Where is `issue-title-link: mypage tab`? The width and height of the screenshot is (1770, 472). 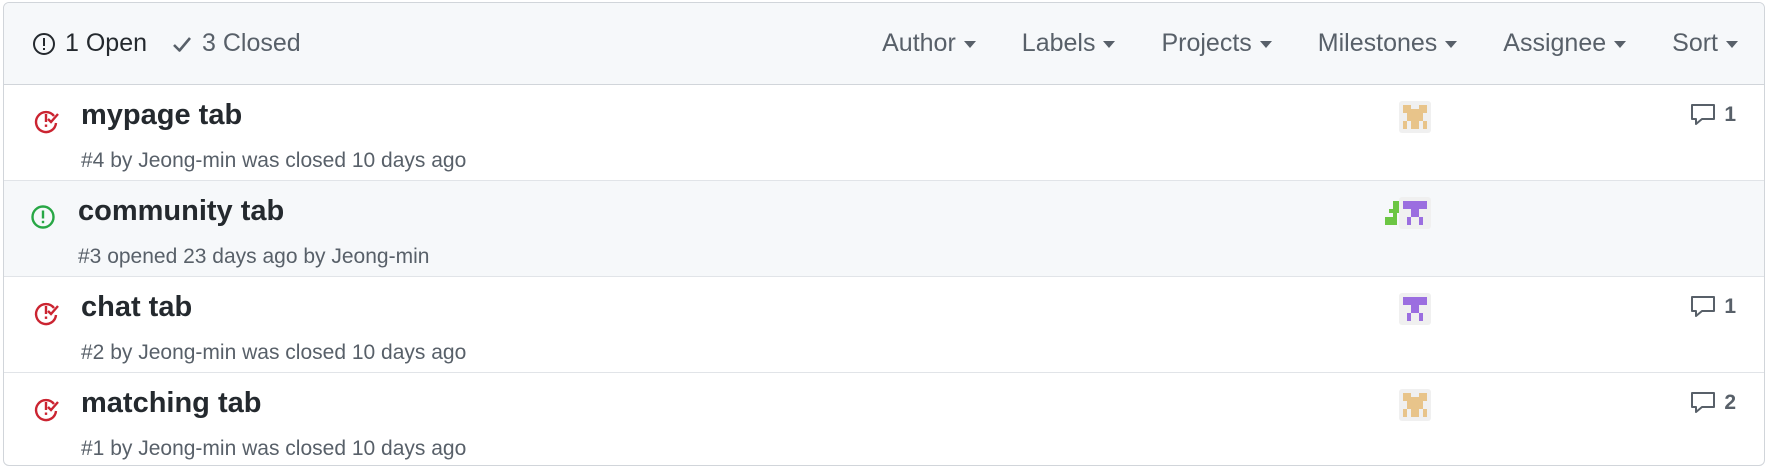 issue-title-link: mypage tab is located at coordinates (161, 115).